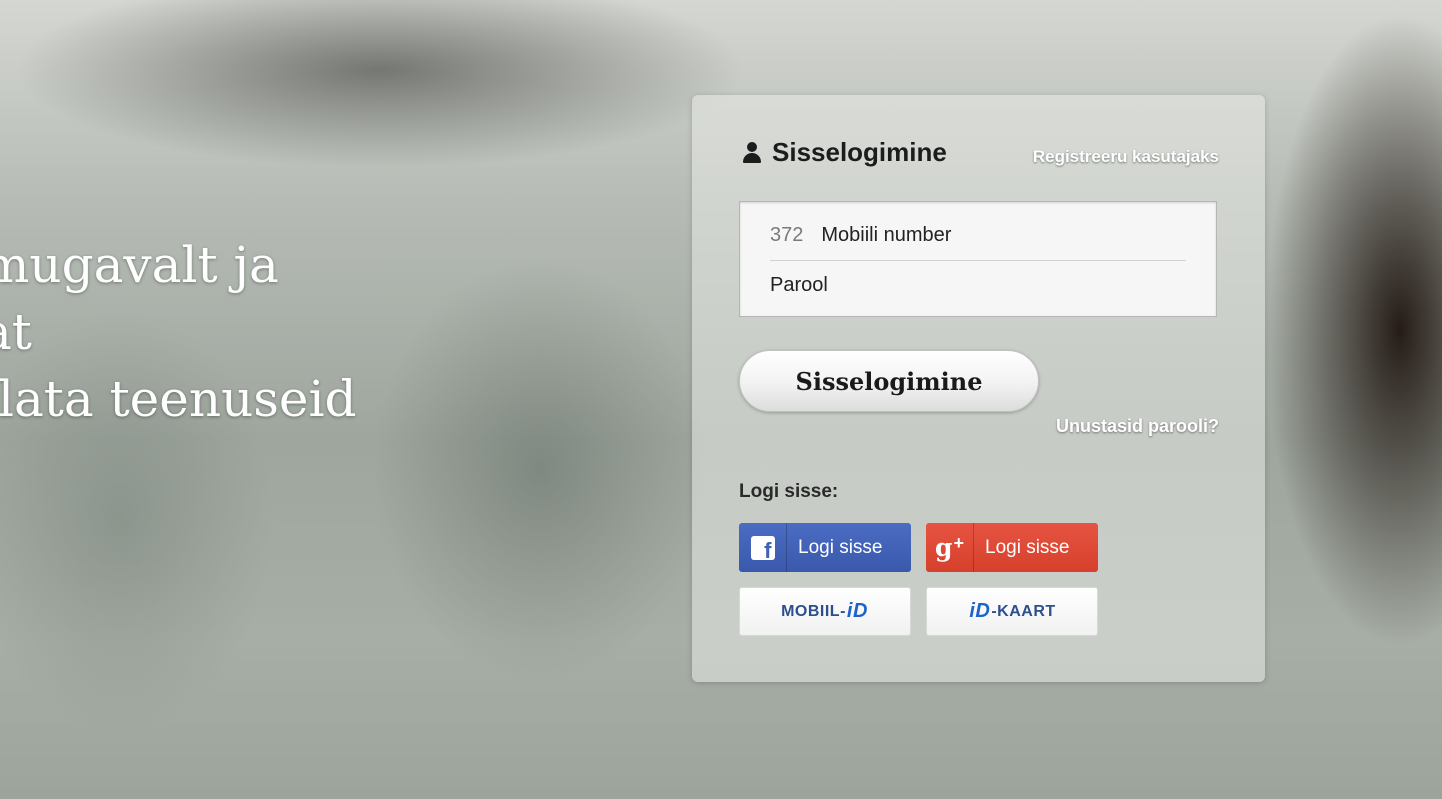 This screenshot has height=799, width=1442. Describe the element at coordinates (950, 547) in the screenshot. I see `google-plus-icon: g +` at that location.